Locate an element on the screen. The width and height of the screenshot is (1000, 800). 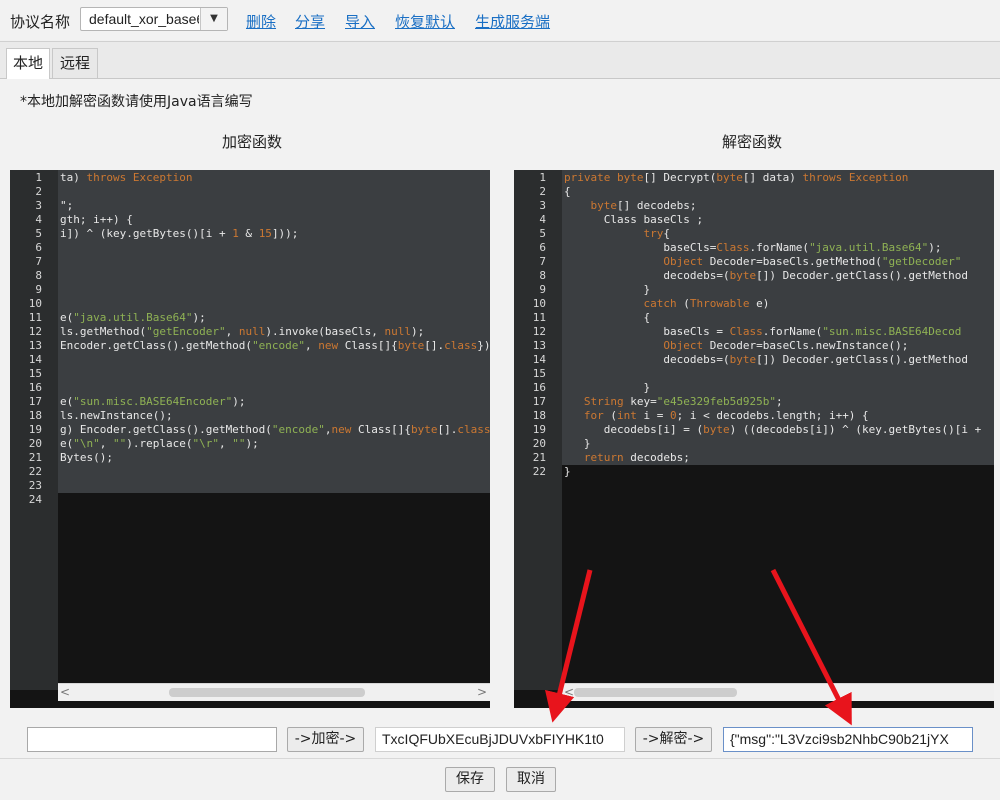
annotation-arrows is located at coordinates (698, 647).